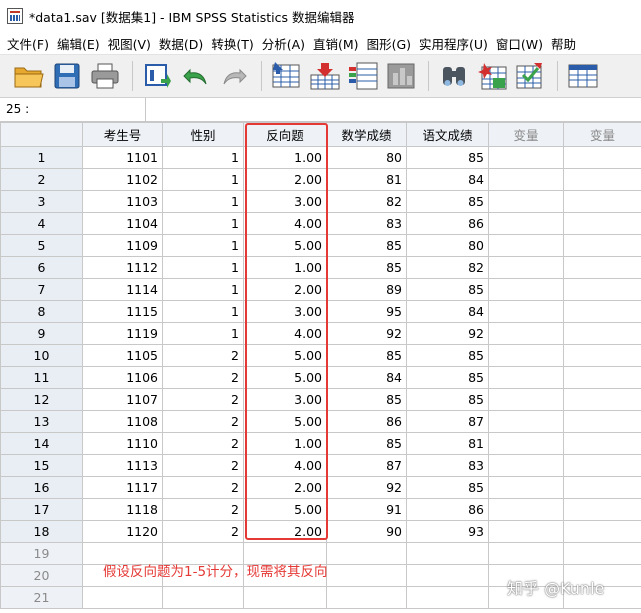 This screenshot has width=641, height=613. What do you see at coordinates (41, 531) in the screenshot?
I see `row-number: 18` at bounding box center [41, 531].